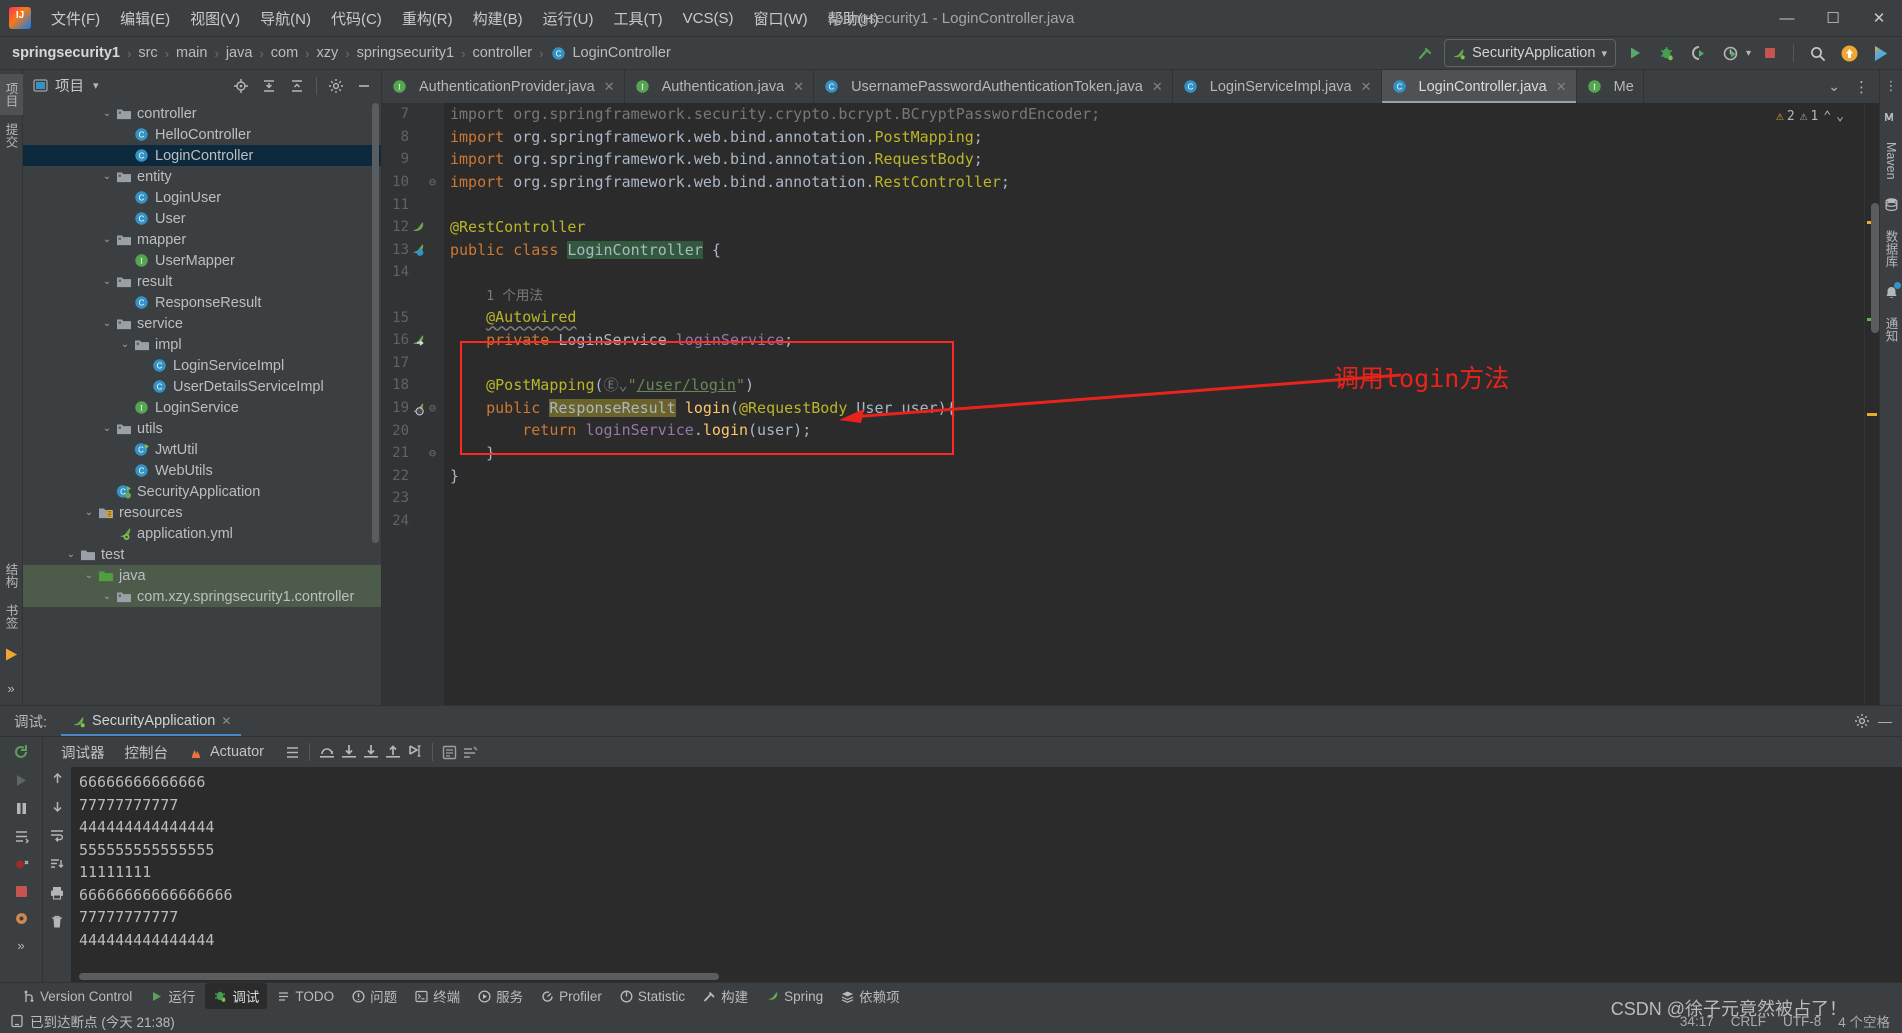  I want to click on tree-item: ⌄ entity, so click(202, 176).